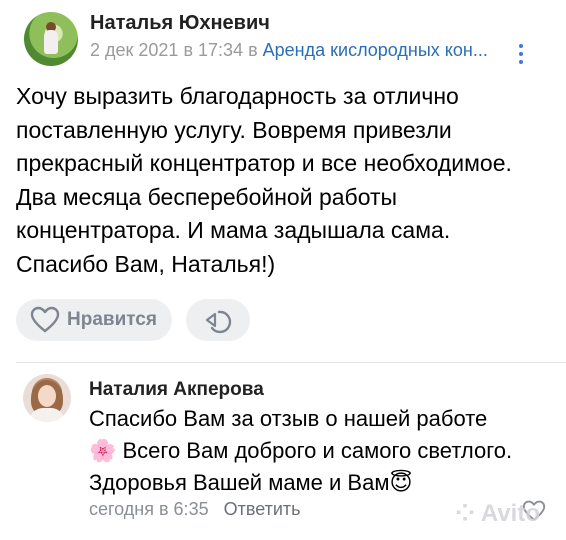 The width and height of the screenshot is (566, 540). Describe the element at coordinates (112, 319) in the screenshot. I see `like-label: Нравится` at that location.